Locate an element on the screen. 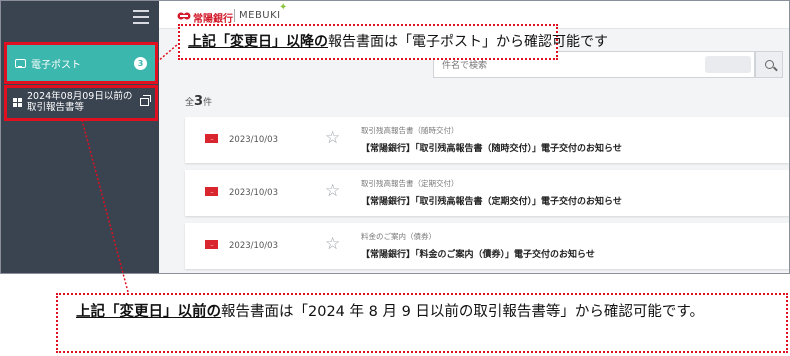 Image resolution: width=790 pixels, height=356 pixels. list-item-category: 料金のご案内（債券） is located at coordinates (398, 236).